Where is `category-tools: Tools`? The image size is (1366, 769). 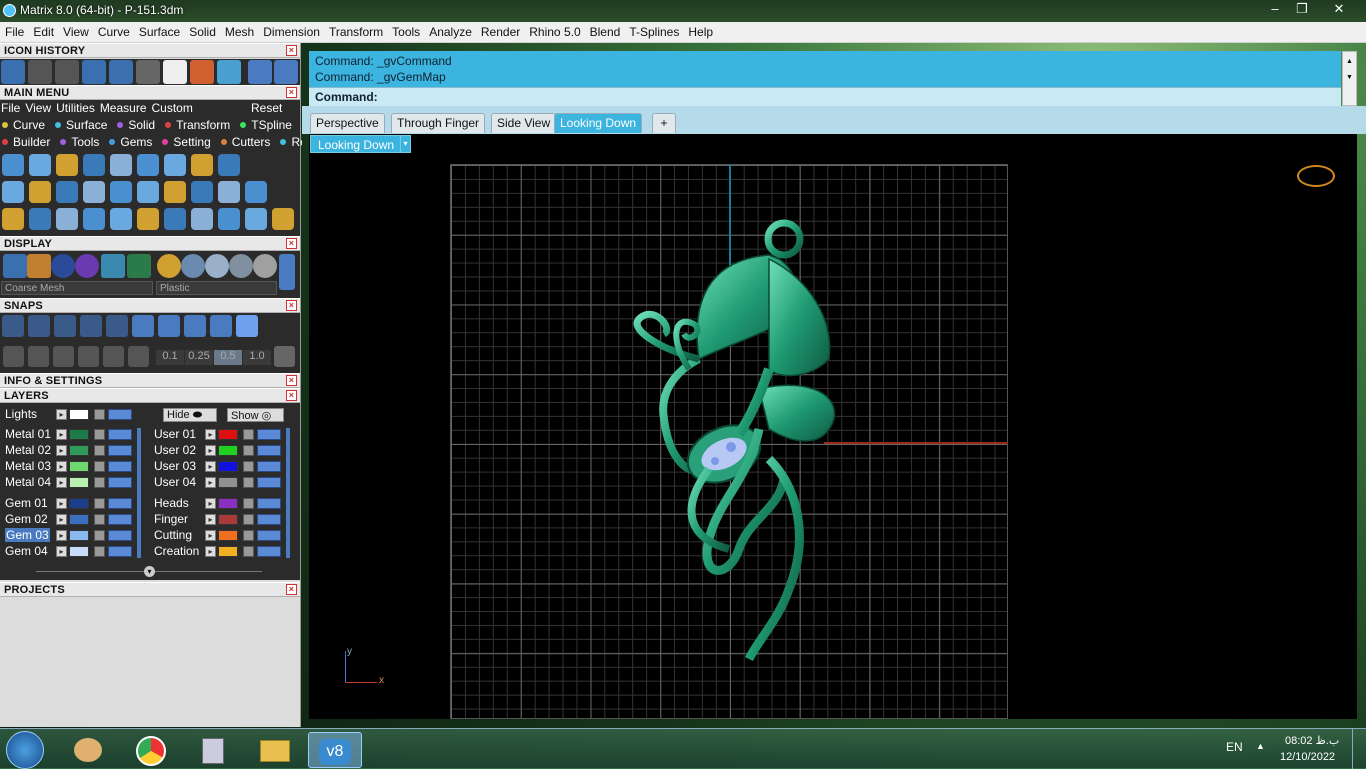 category-tools: Tools is located at coordinates (82, 142).